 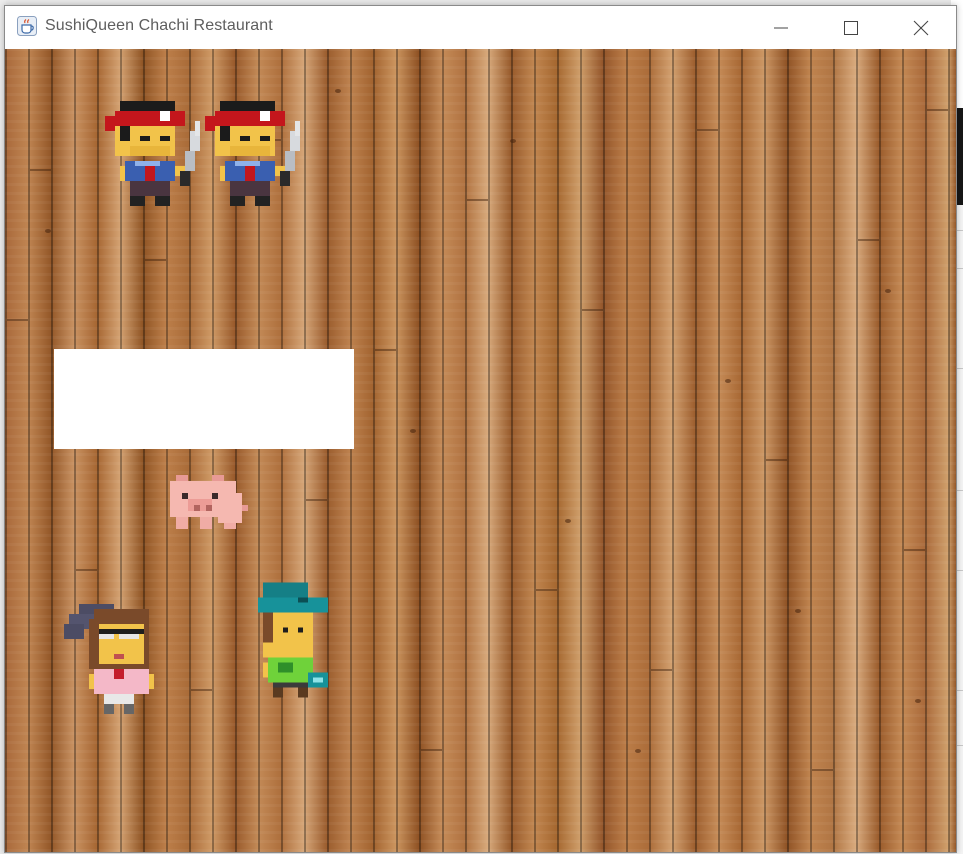 What do you see at coordinates (159, 25) in the screenshot?
I see `window-title: SushiQueen Chachi Restaurant` at bounding box center [159, 25].